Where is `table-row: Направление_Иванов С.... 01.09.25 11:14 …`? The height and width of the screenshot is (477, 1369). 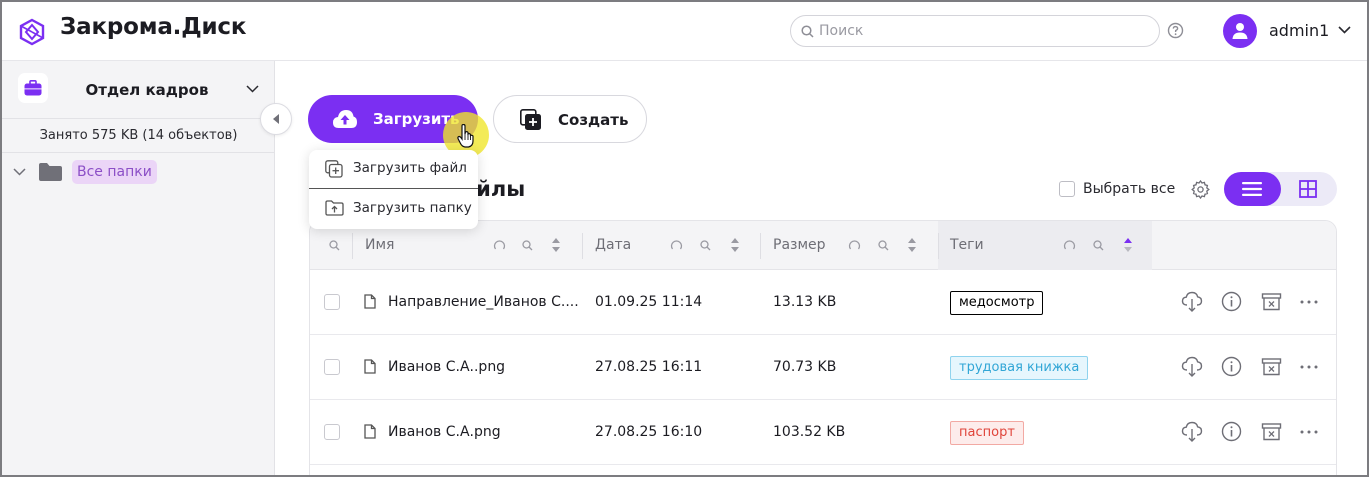
table-row: Направление_Иванов С.... 01.09.25 11:14 … is located at coordinates (823, 302).